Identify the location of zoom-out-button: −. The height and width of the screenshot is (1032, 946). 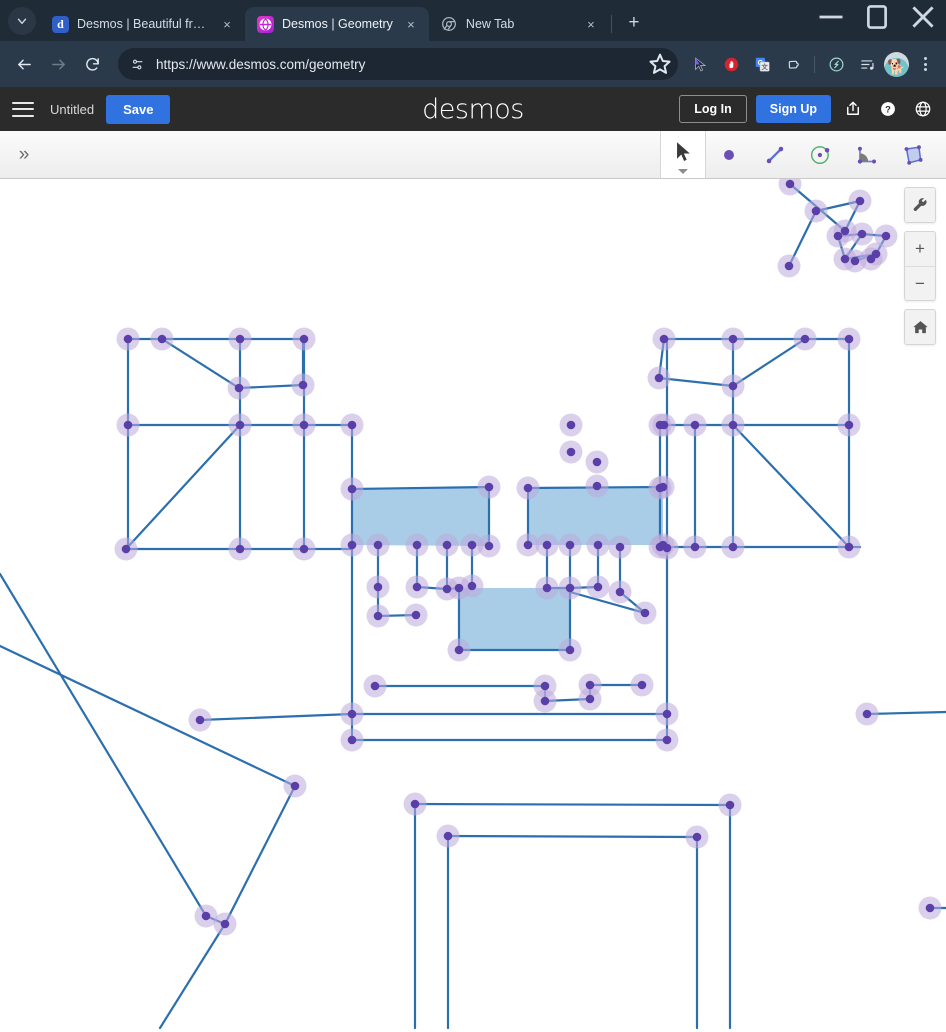
(920, 283).